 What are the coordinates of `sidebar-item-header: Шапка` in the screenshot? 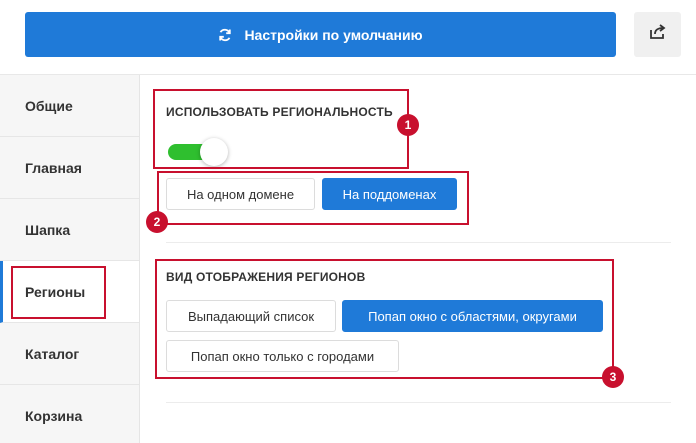 It's located at (69, 230).